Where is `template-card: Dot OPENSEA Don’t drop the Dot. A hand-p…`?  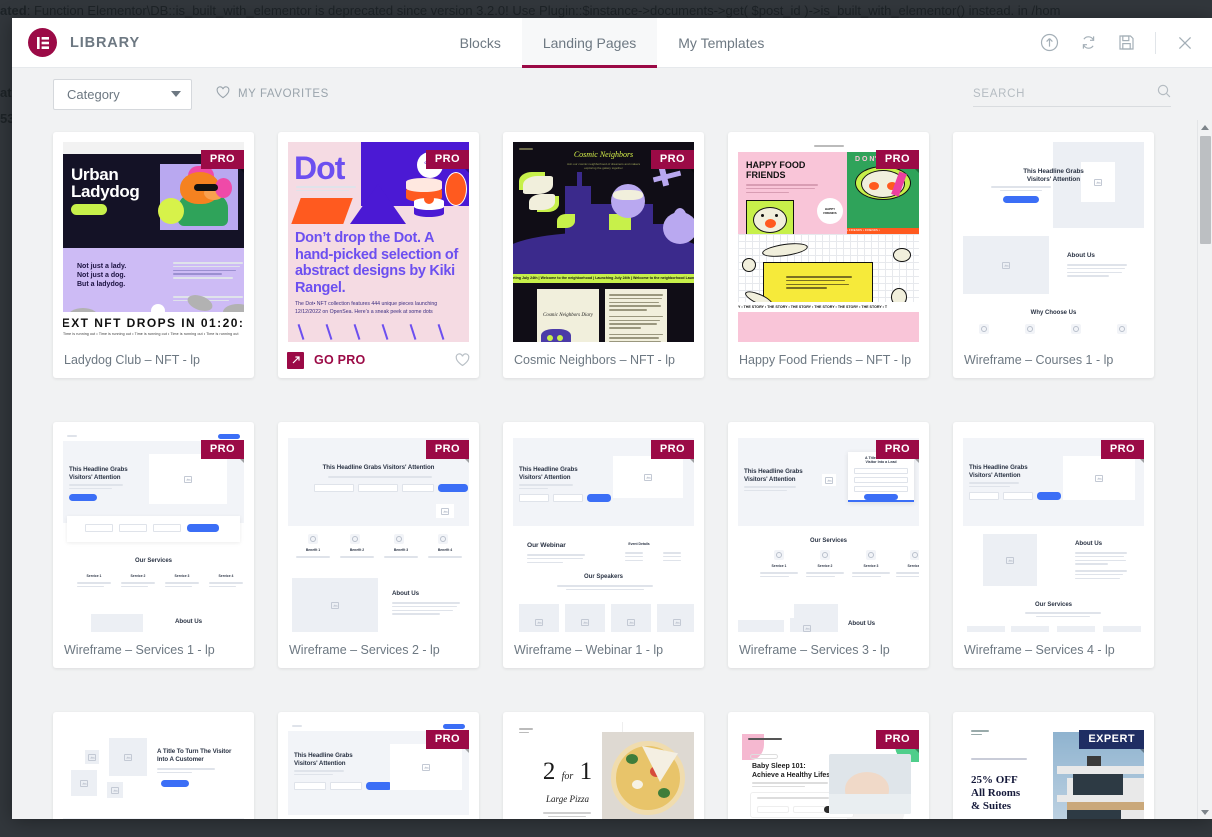 template-card: Dot OPENSEA Don’t drop the Dot. A hand-p… is located at coordinates (378, 255).